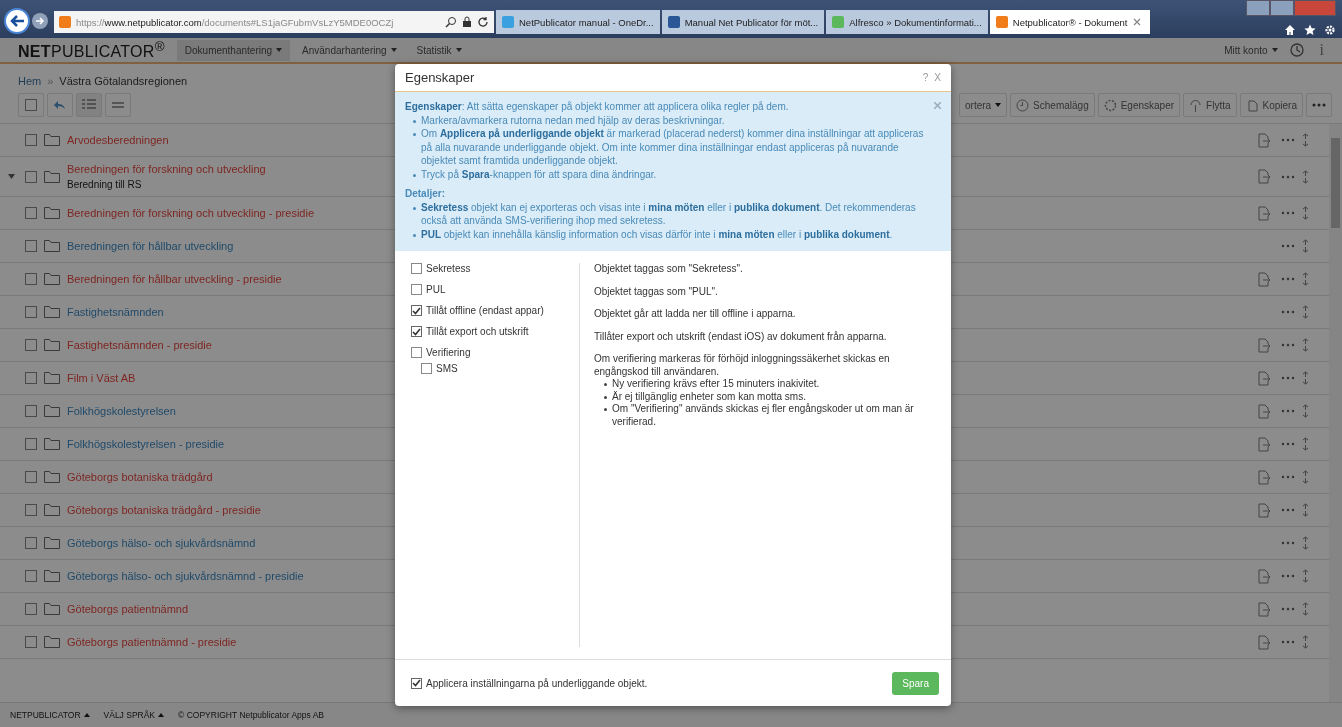 This screenshot has width=1342, height=727. What do you see at coordinates (185, 576) in the screenshot?
I see `folder-title: Göteborgs hälso- och sjukvårdsnämnd - presidie` at bounding box center [185, 576].